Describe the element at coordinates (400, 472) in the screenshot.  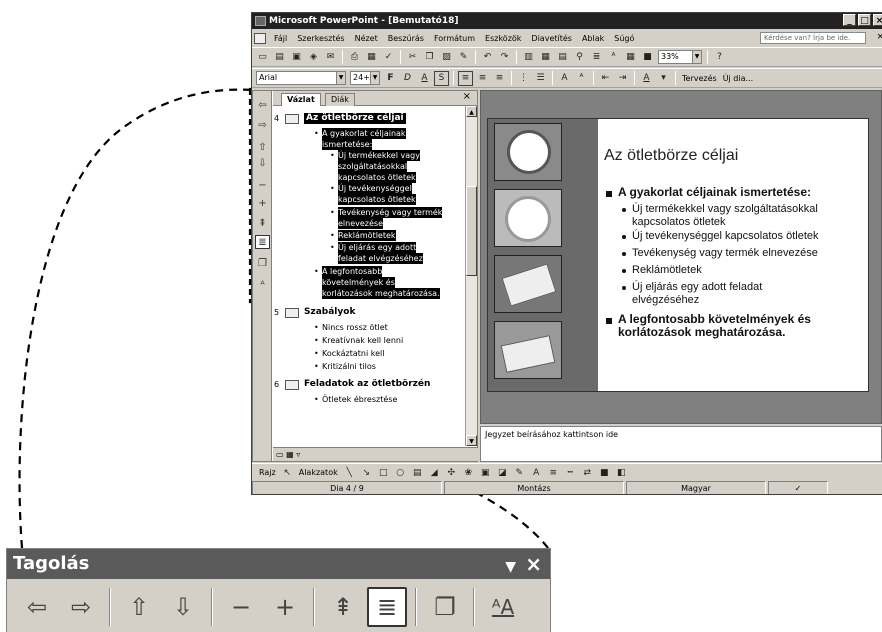
I see `oval-icon: ○` at that location.